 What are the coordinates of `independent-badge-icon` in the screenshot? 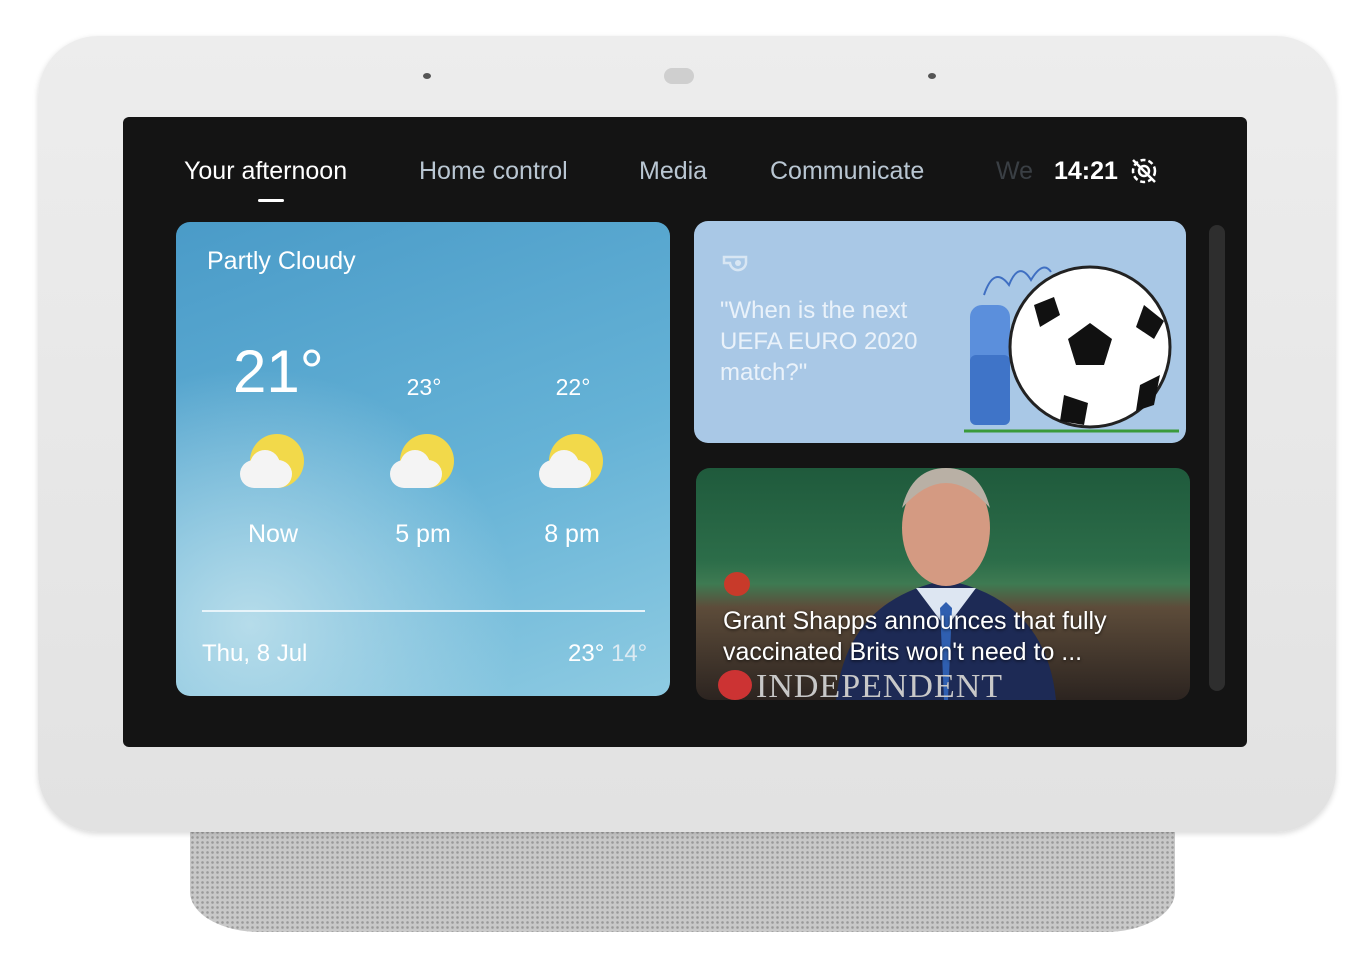 It's located at (737, 584).